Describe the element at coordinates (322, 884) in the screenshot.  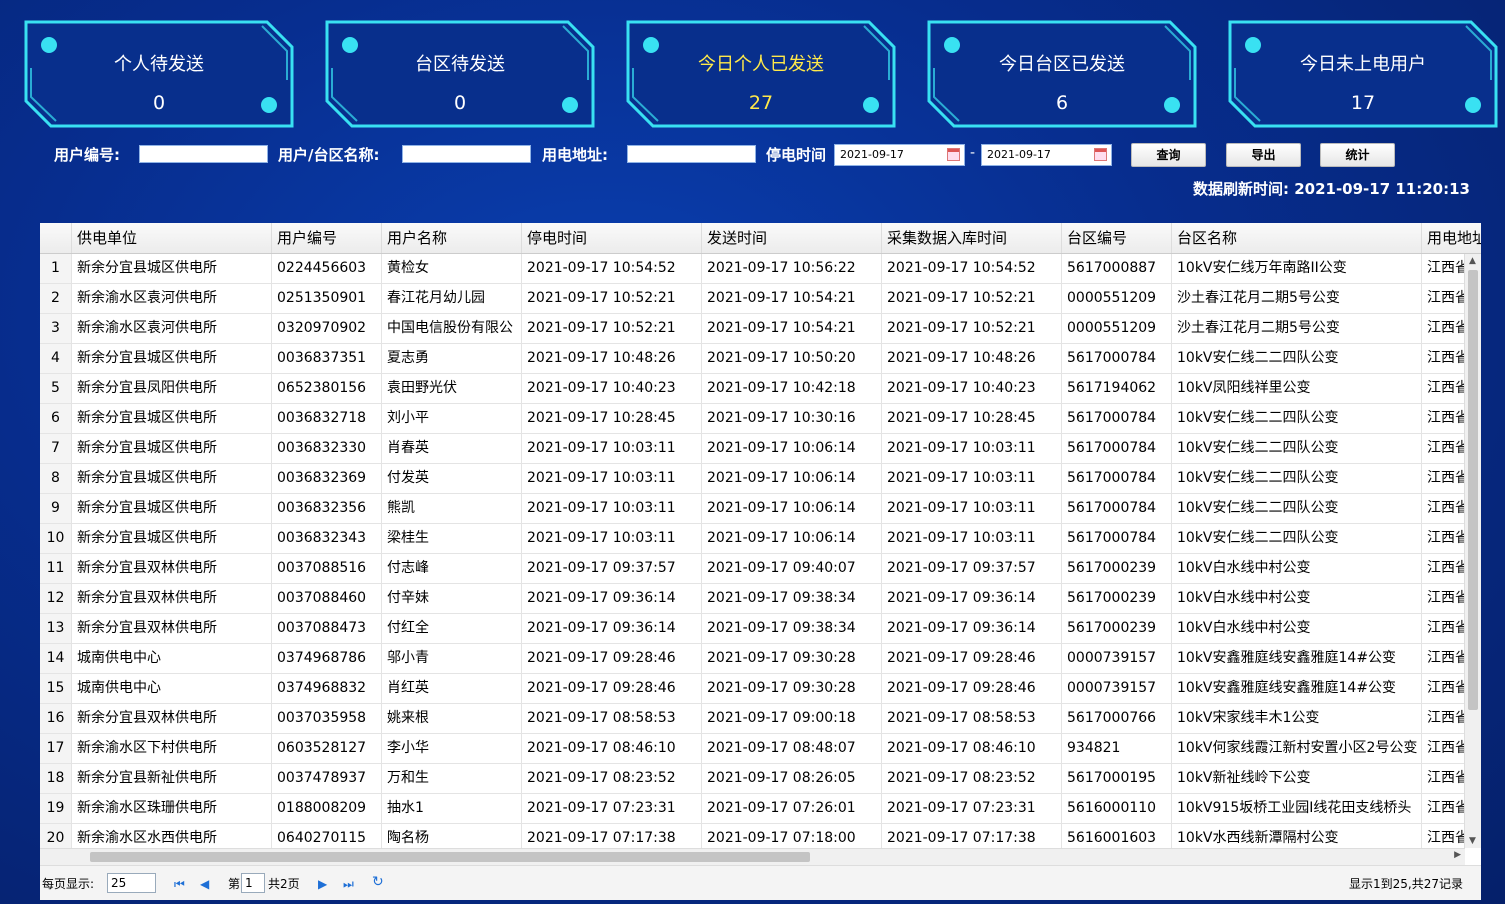
I see `next-page-icon: ▶` at that location.